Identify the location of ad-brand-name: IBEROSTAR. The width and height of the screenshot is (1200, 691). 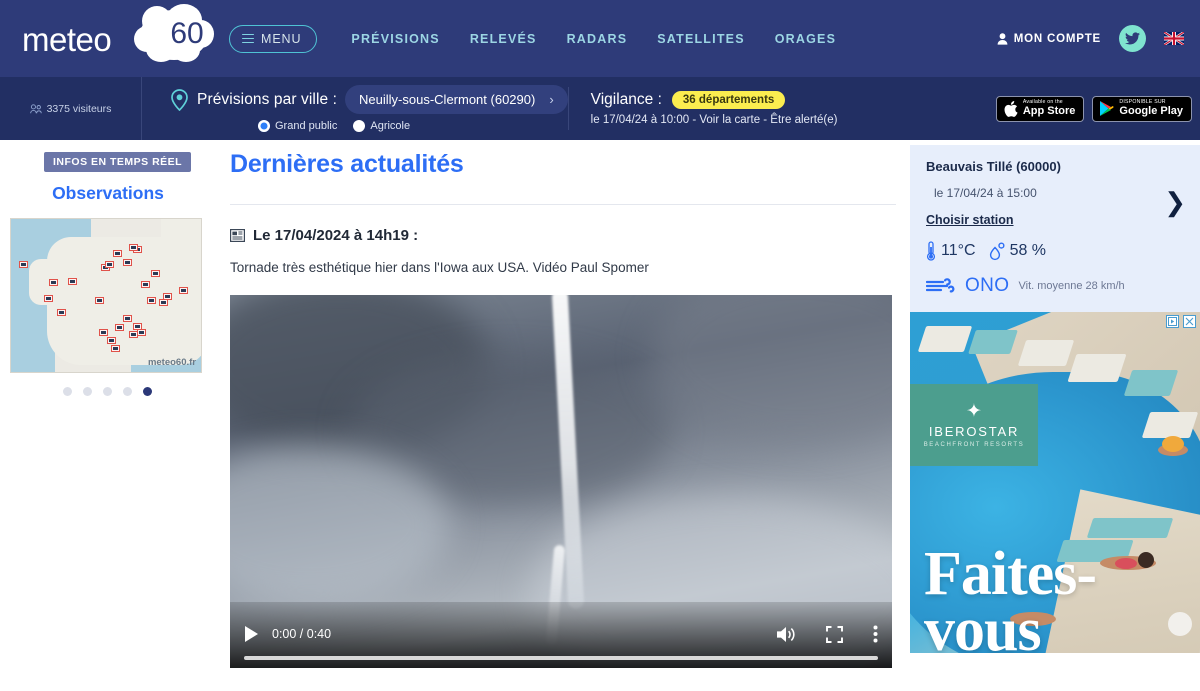
(974, 431).